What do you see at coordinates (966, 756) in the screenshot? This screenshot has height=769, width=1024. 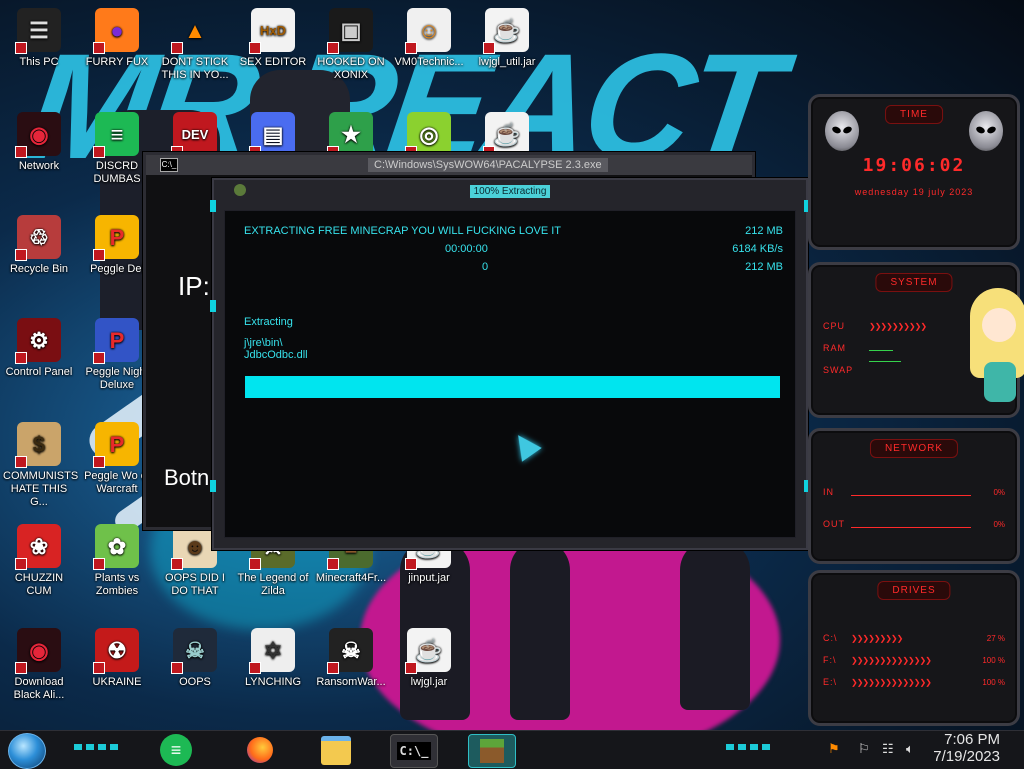 I see `taskbar-date: 7/19/2023` at bounding box center [966, 756].